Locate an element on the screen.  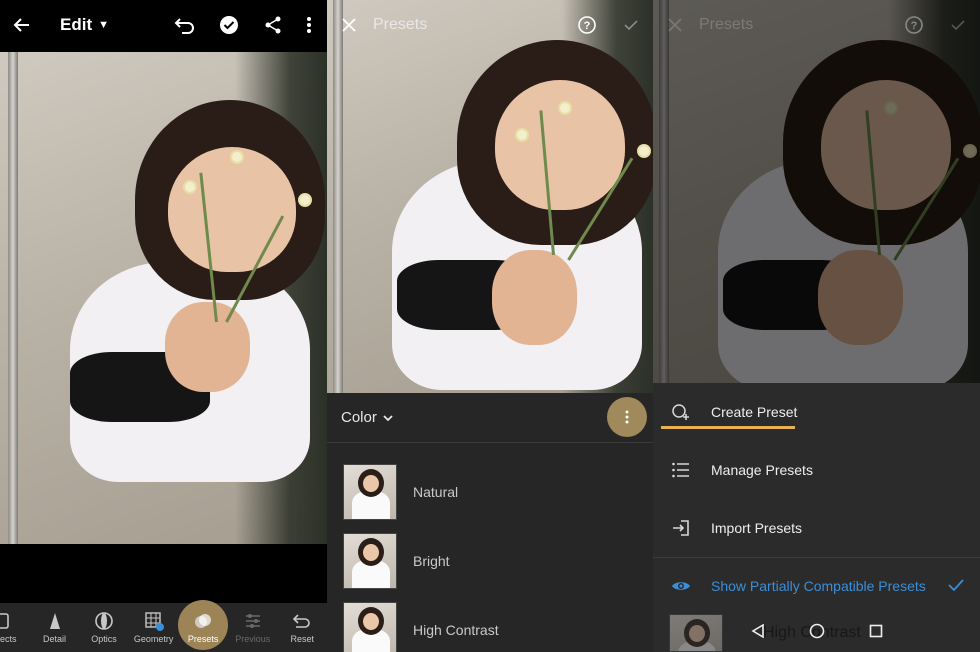
preset-name: High Contrast is located at coordinates (456, 630).